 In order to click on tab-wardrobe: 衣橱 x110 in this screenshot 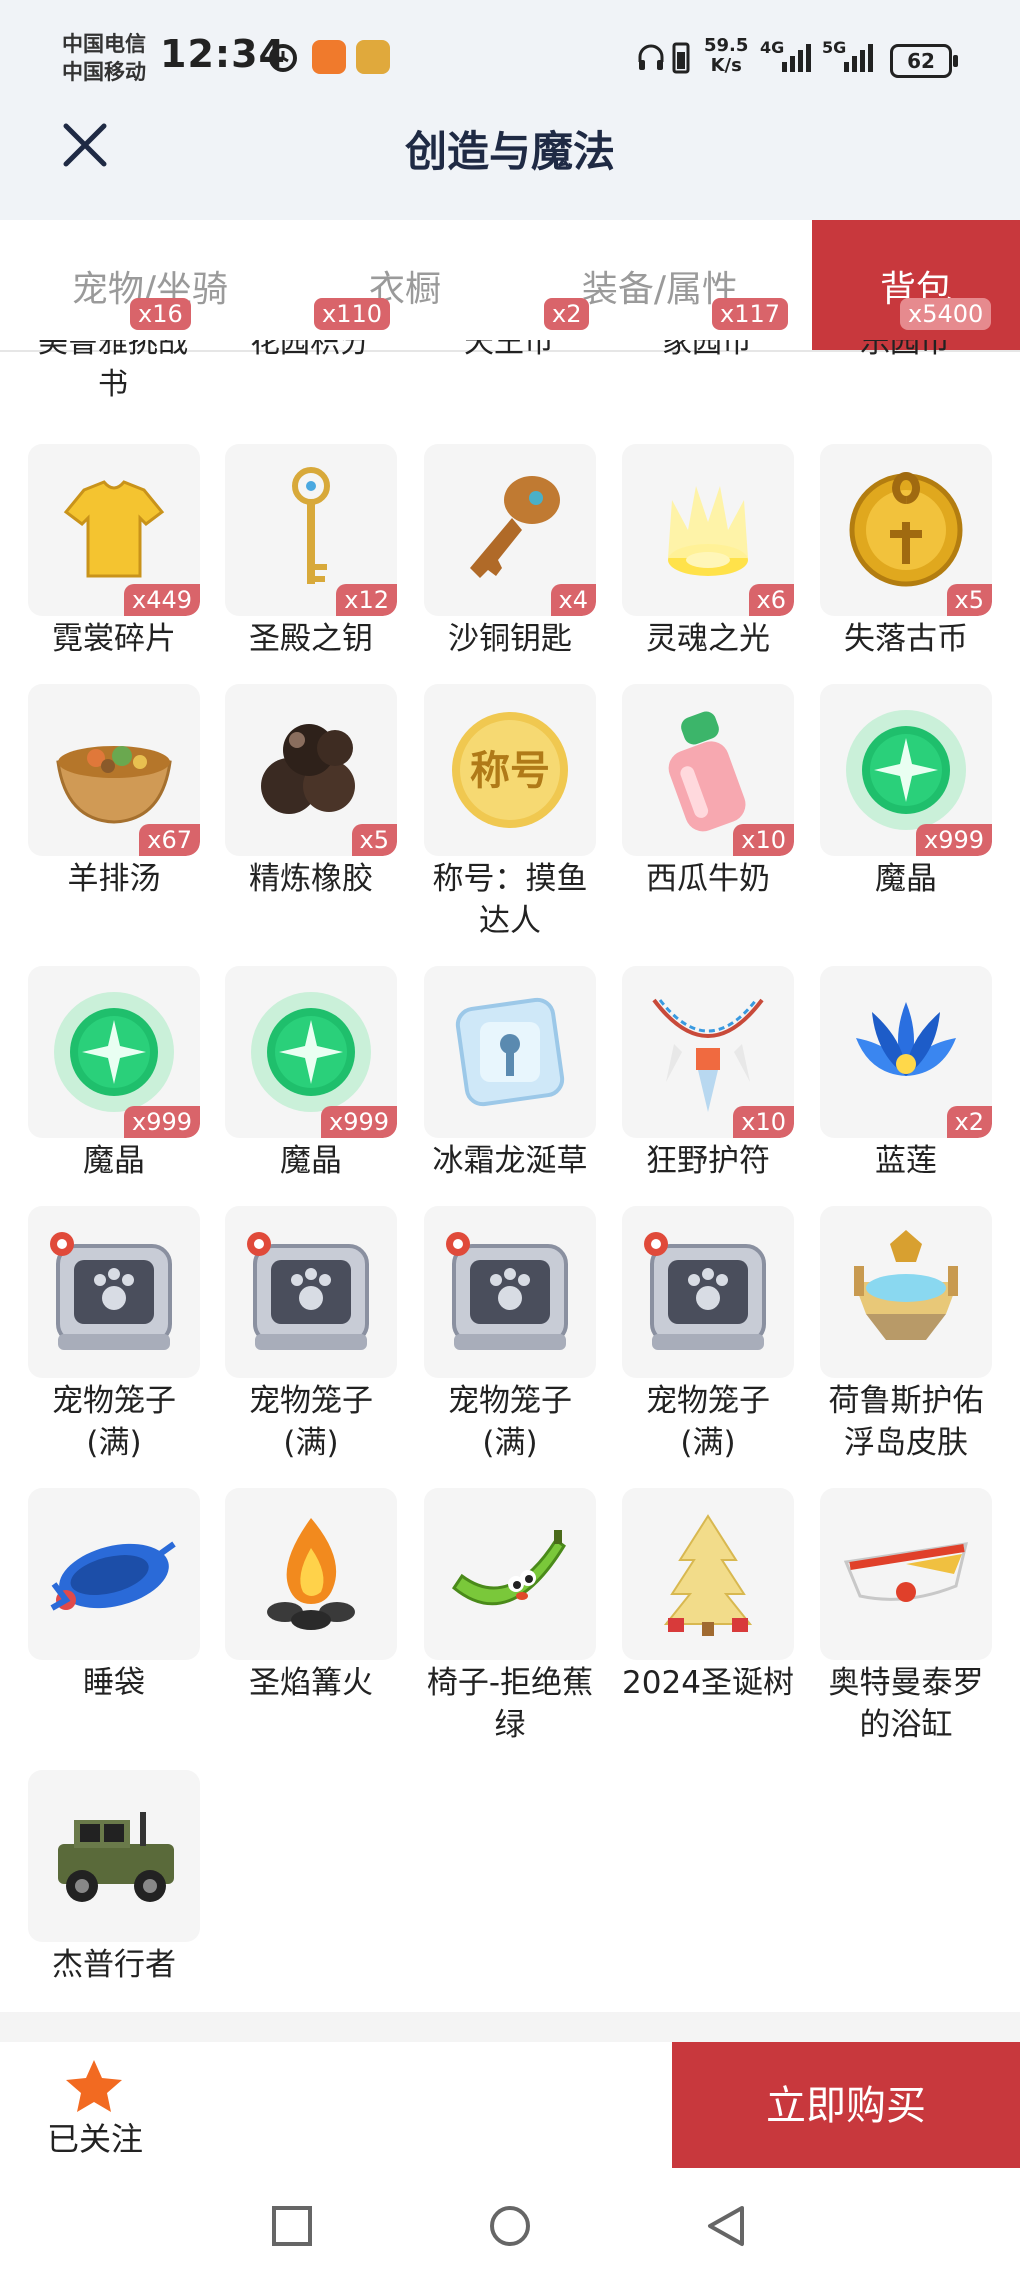, I will do `click(405, 285)`.